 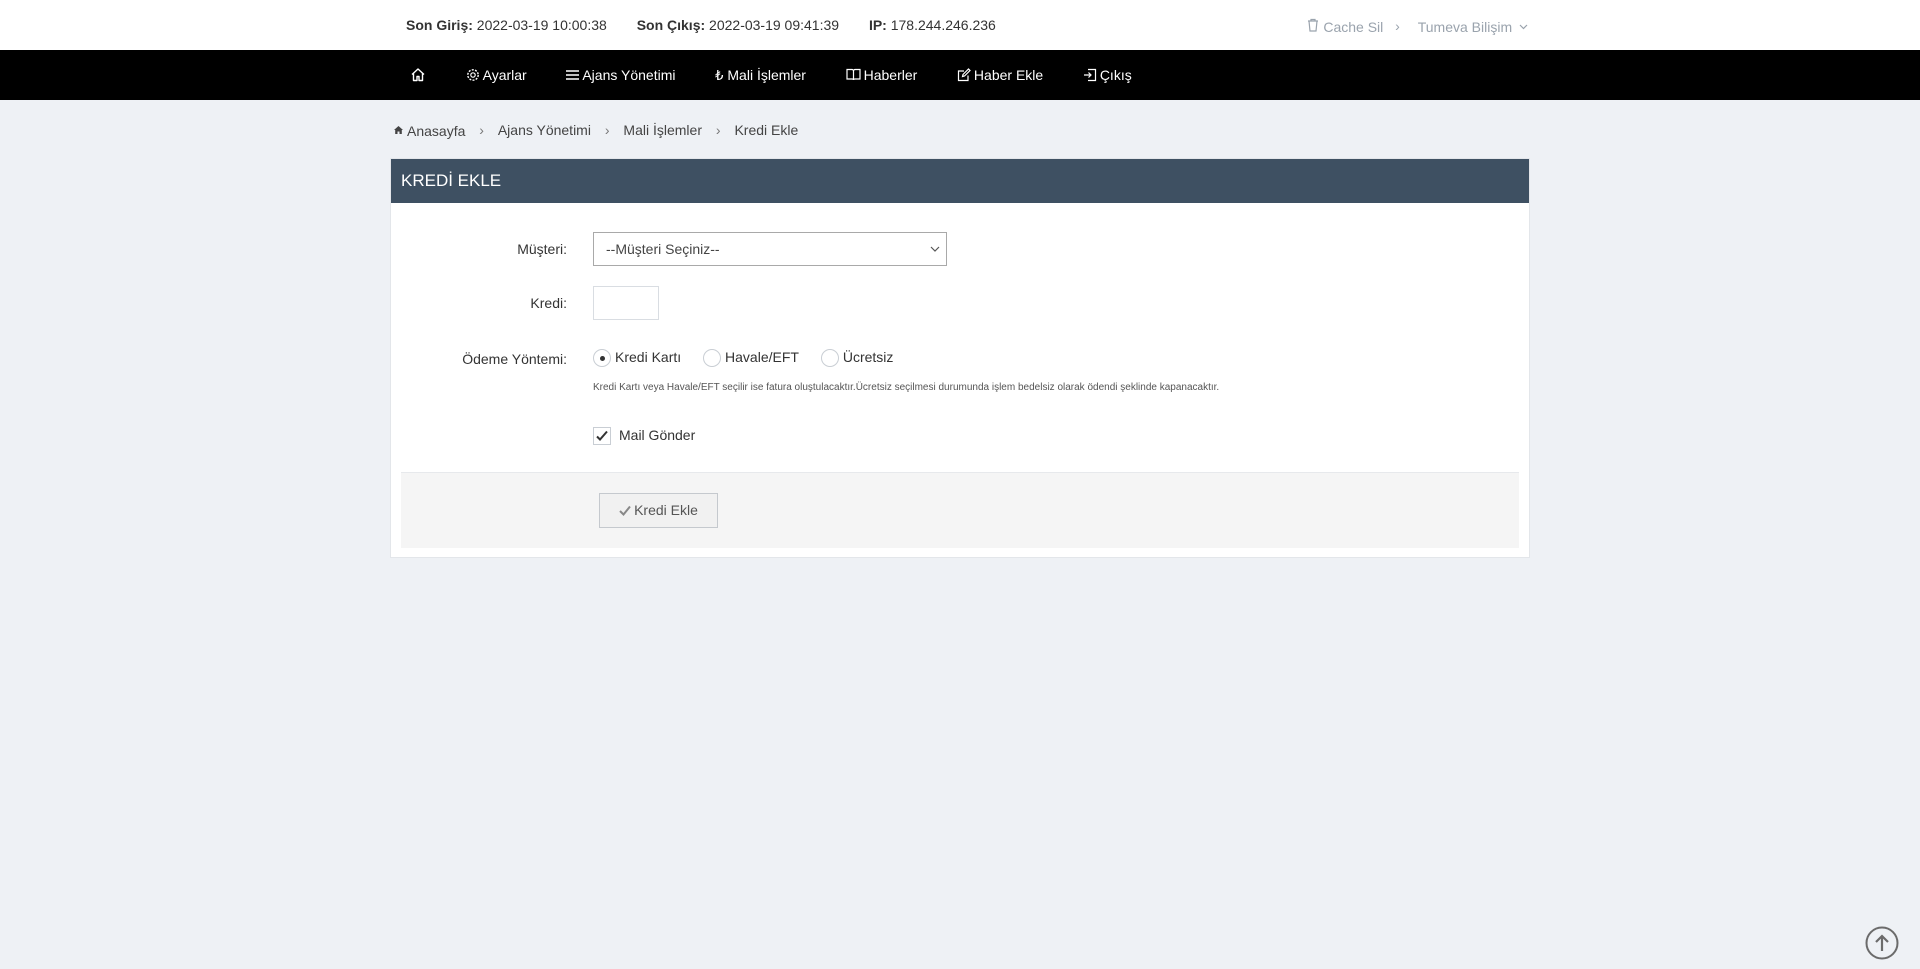 I want to click on breadcrumb-ajans-yonetimi: Ajans Yönetimi, so click(x=544, y=130).